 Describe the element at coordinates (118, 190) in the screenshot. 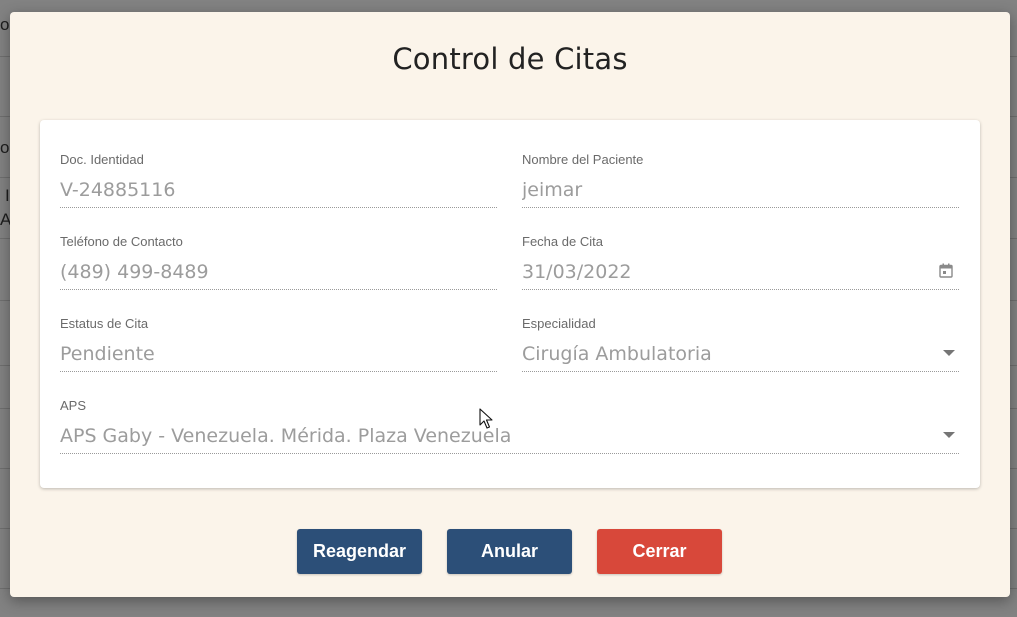

I see `doc-identidad-value: V-24885116` at that location.